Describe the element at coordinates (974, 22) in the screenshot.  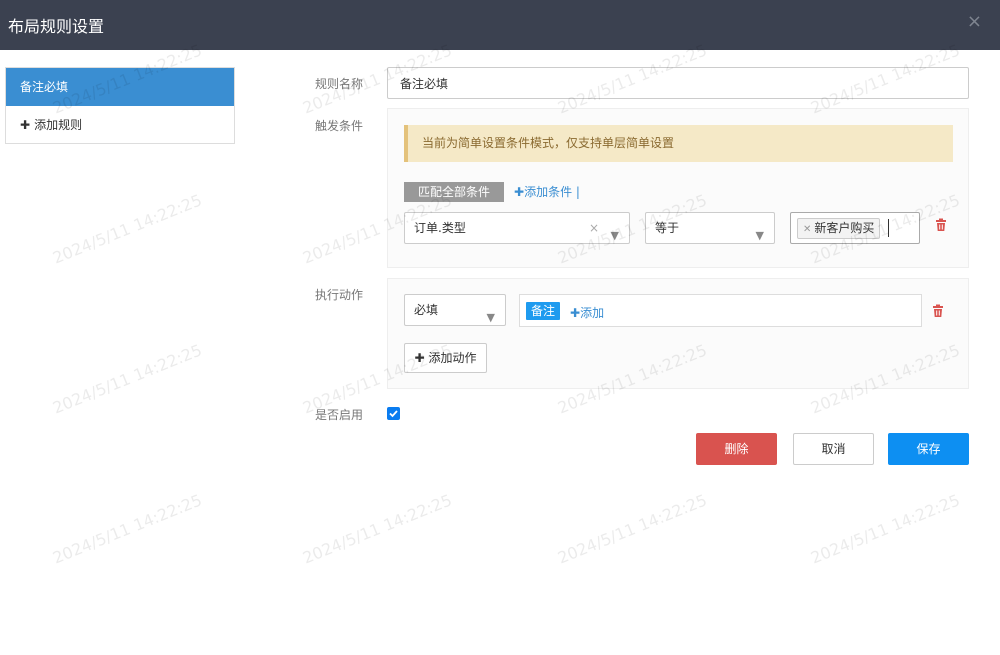
I see `close-icon: ×` at that location.